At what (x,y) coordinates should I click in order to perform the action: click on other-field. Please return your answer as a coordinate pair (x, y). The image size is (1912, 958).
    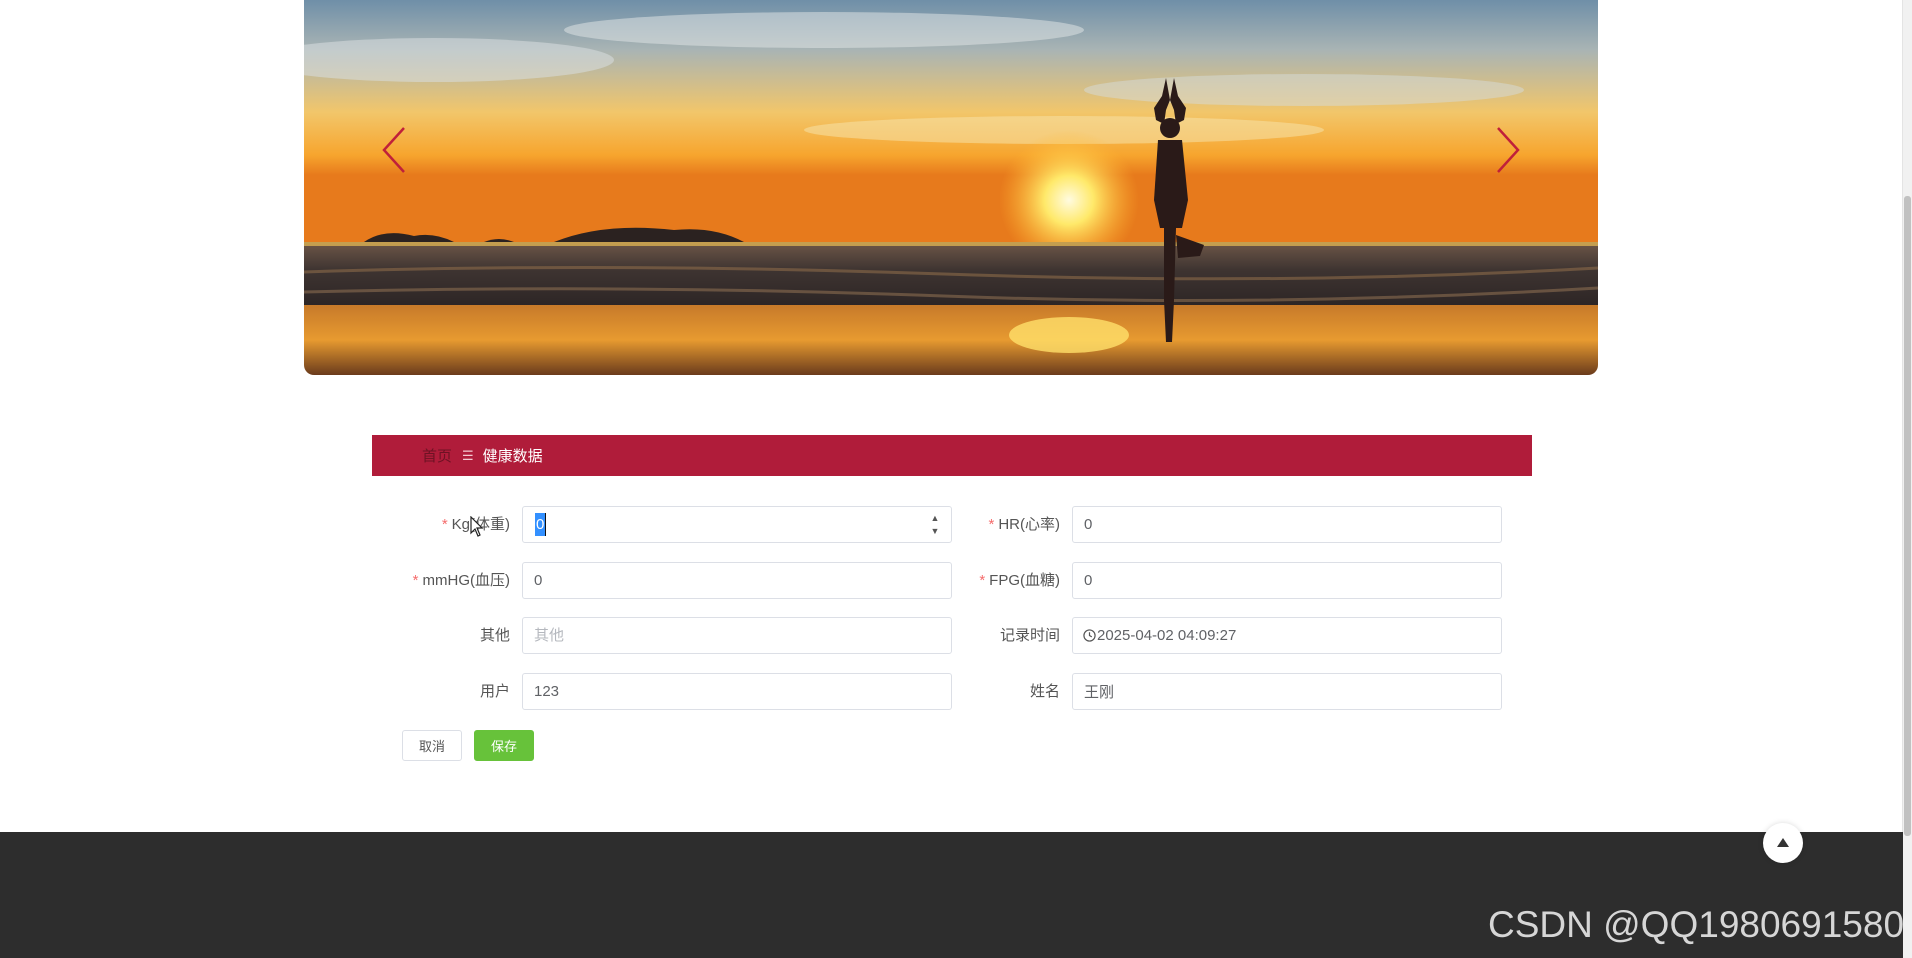
    Looking at the image, I should click on (737, 635).